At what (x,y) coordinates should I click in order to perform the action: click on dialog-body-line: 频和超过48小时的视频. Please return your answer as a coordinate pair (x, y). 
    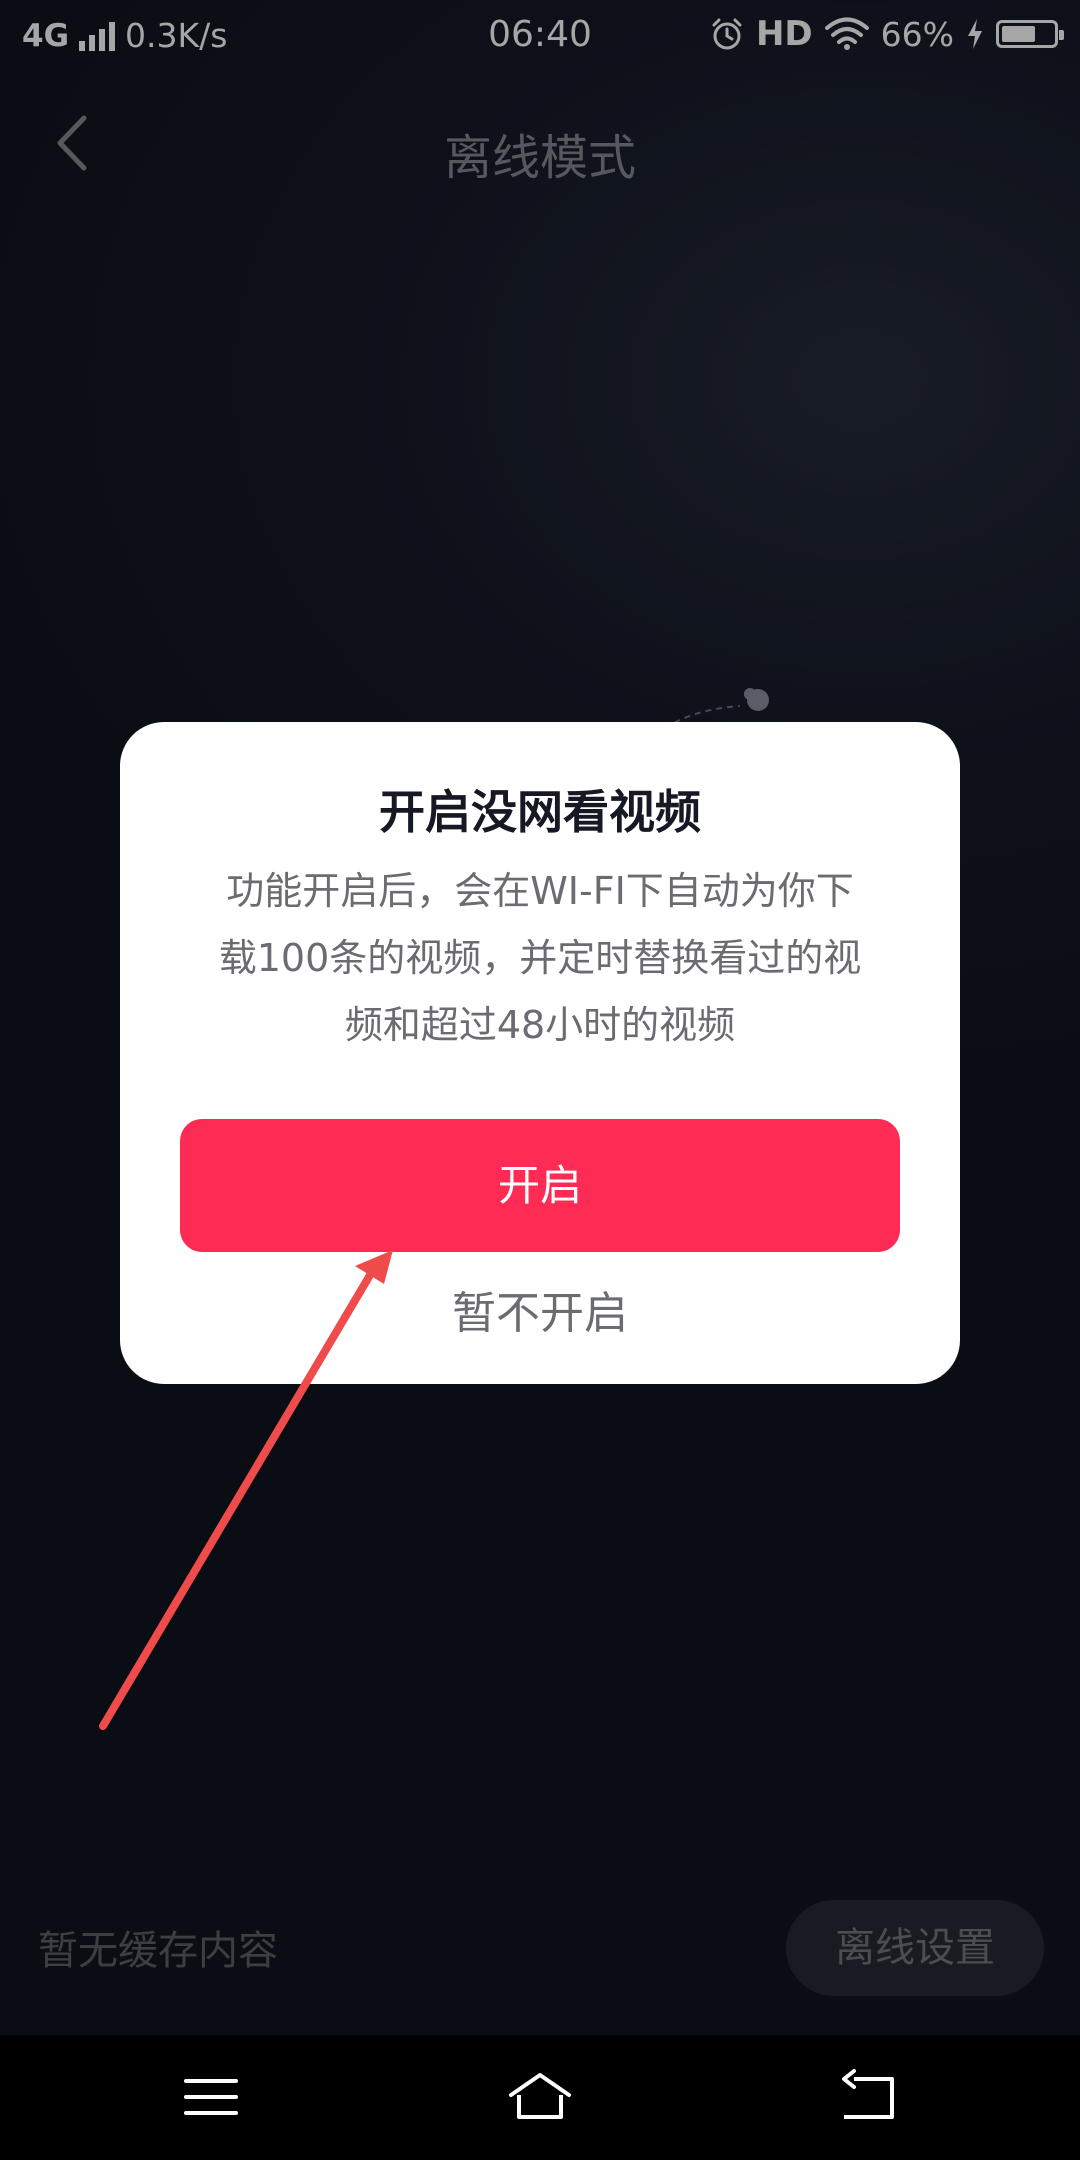
    Looking at the image, I should click on (540, 1025).